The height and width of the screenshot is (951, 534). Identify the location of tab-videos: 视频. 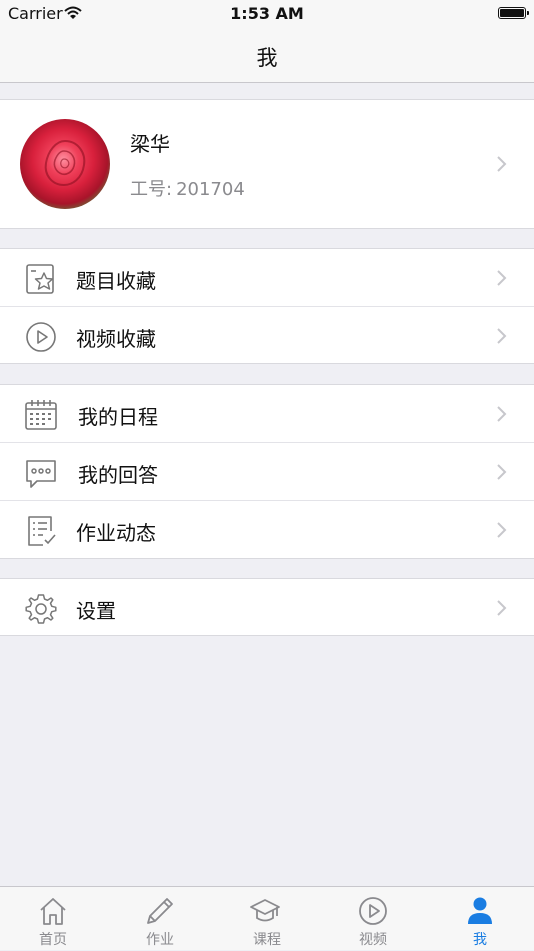
(373, 919).